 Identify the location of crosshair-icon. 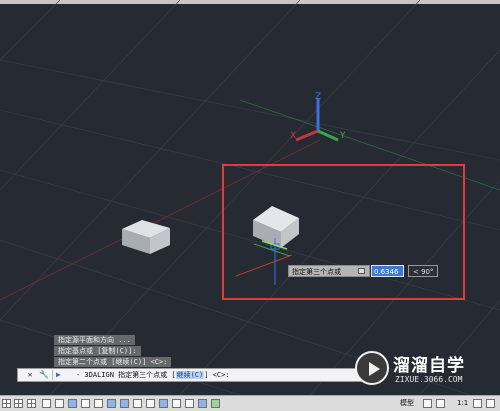
(150, 403).